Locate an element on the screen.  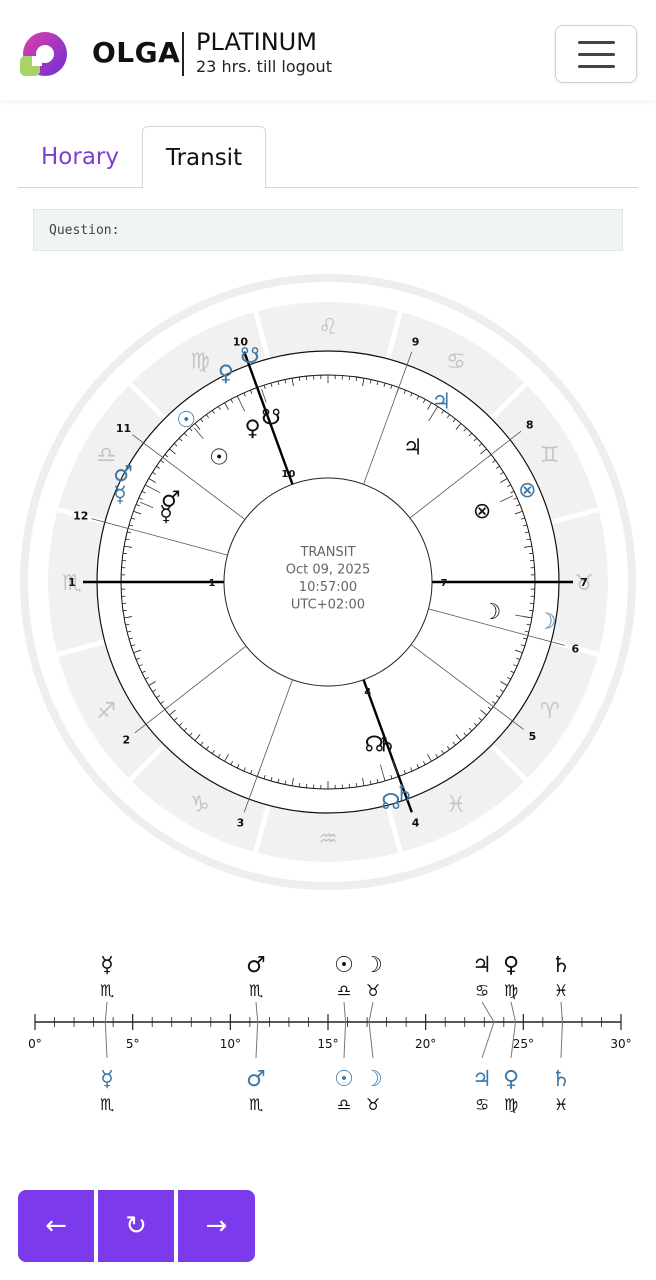
natal-planet-3: ♀ is located at coordinates (253, 428).